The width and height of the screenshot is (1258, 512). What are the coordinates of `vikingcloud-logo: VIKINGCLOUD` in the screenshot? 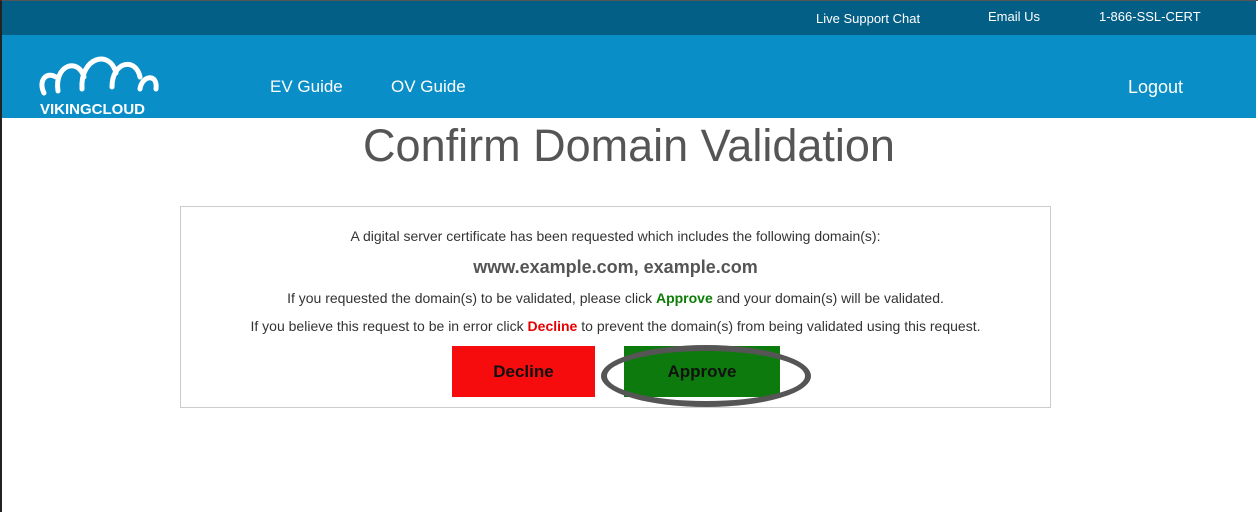 It's located at (107, 80).